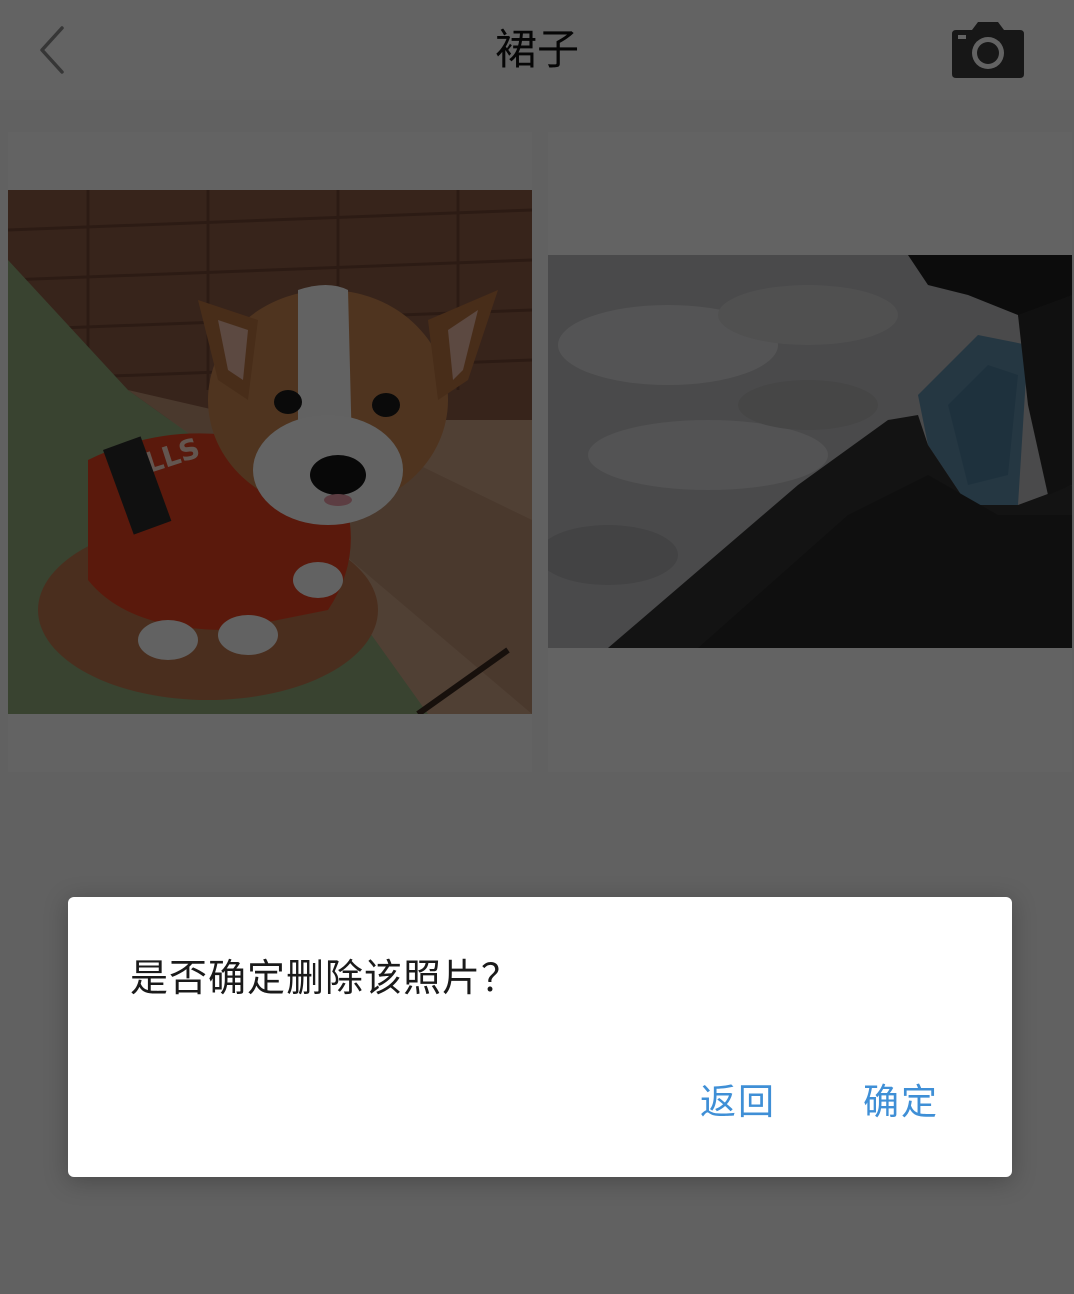  Describe the element at coordinates (325, 978) in the screenshot. I see `dialog-message: 是否确定删除该照片？` at that location.